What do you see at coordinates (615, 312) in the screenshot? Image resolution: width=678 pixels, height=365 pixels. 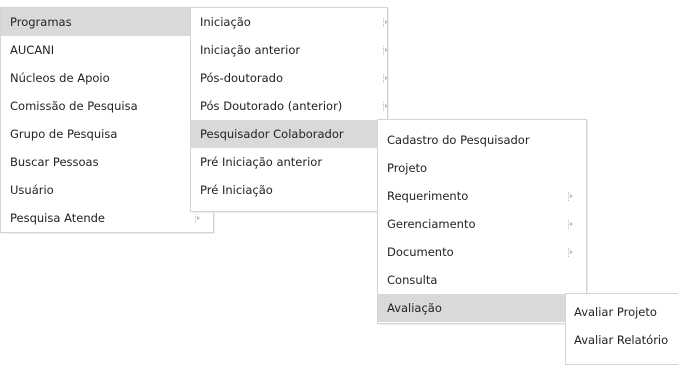 I see `menu-item-label: Avaliar Projeto` at bounding box center [615, 312].